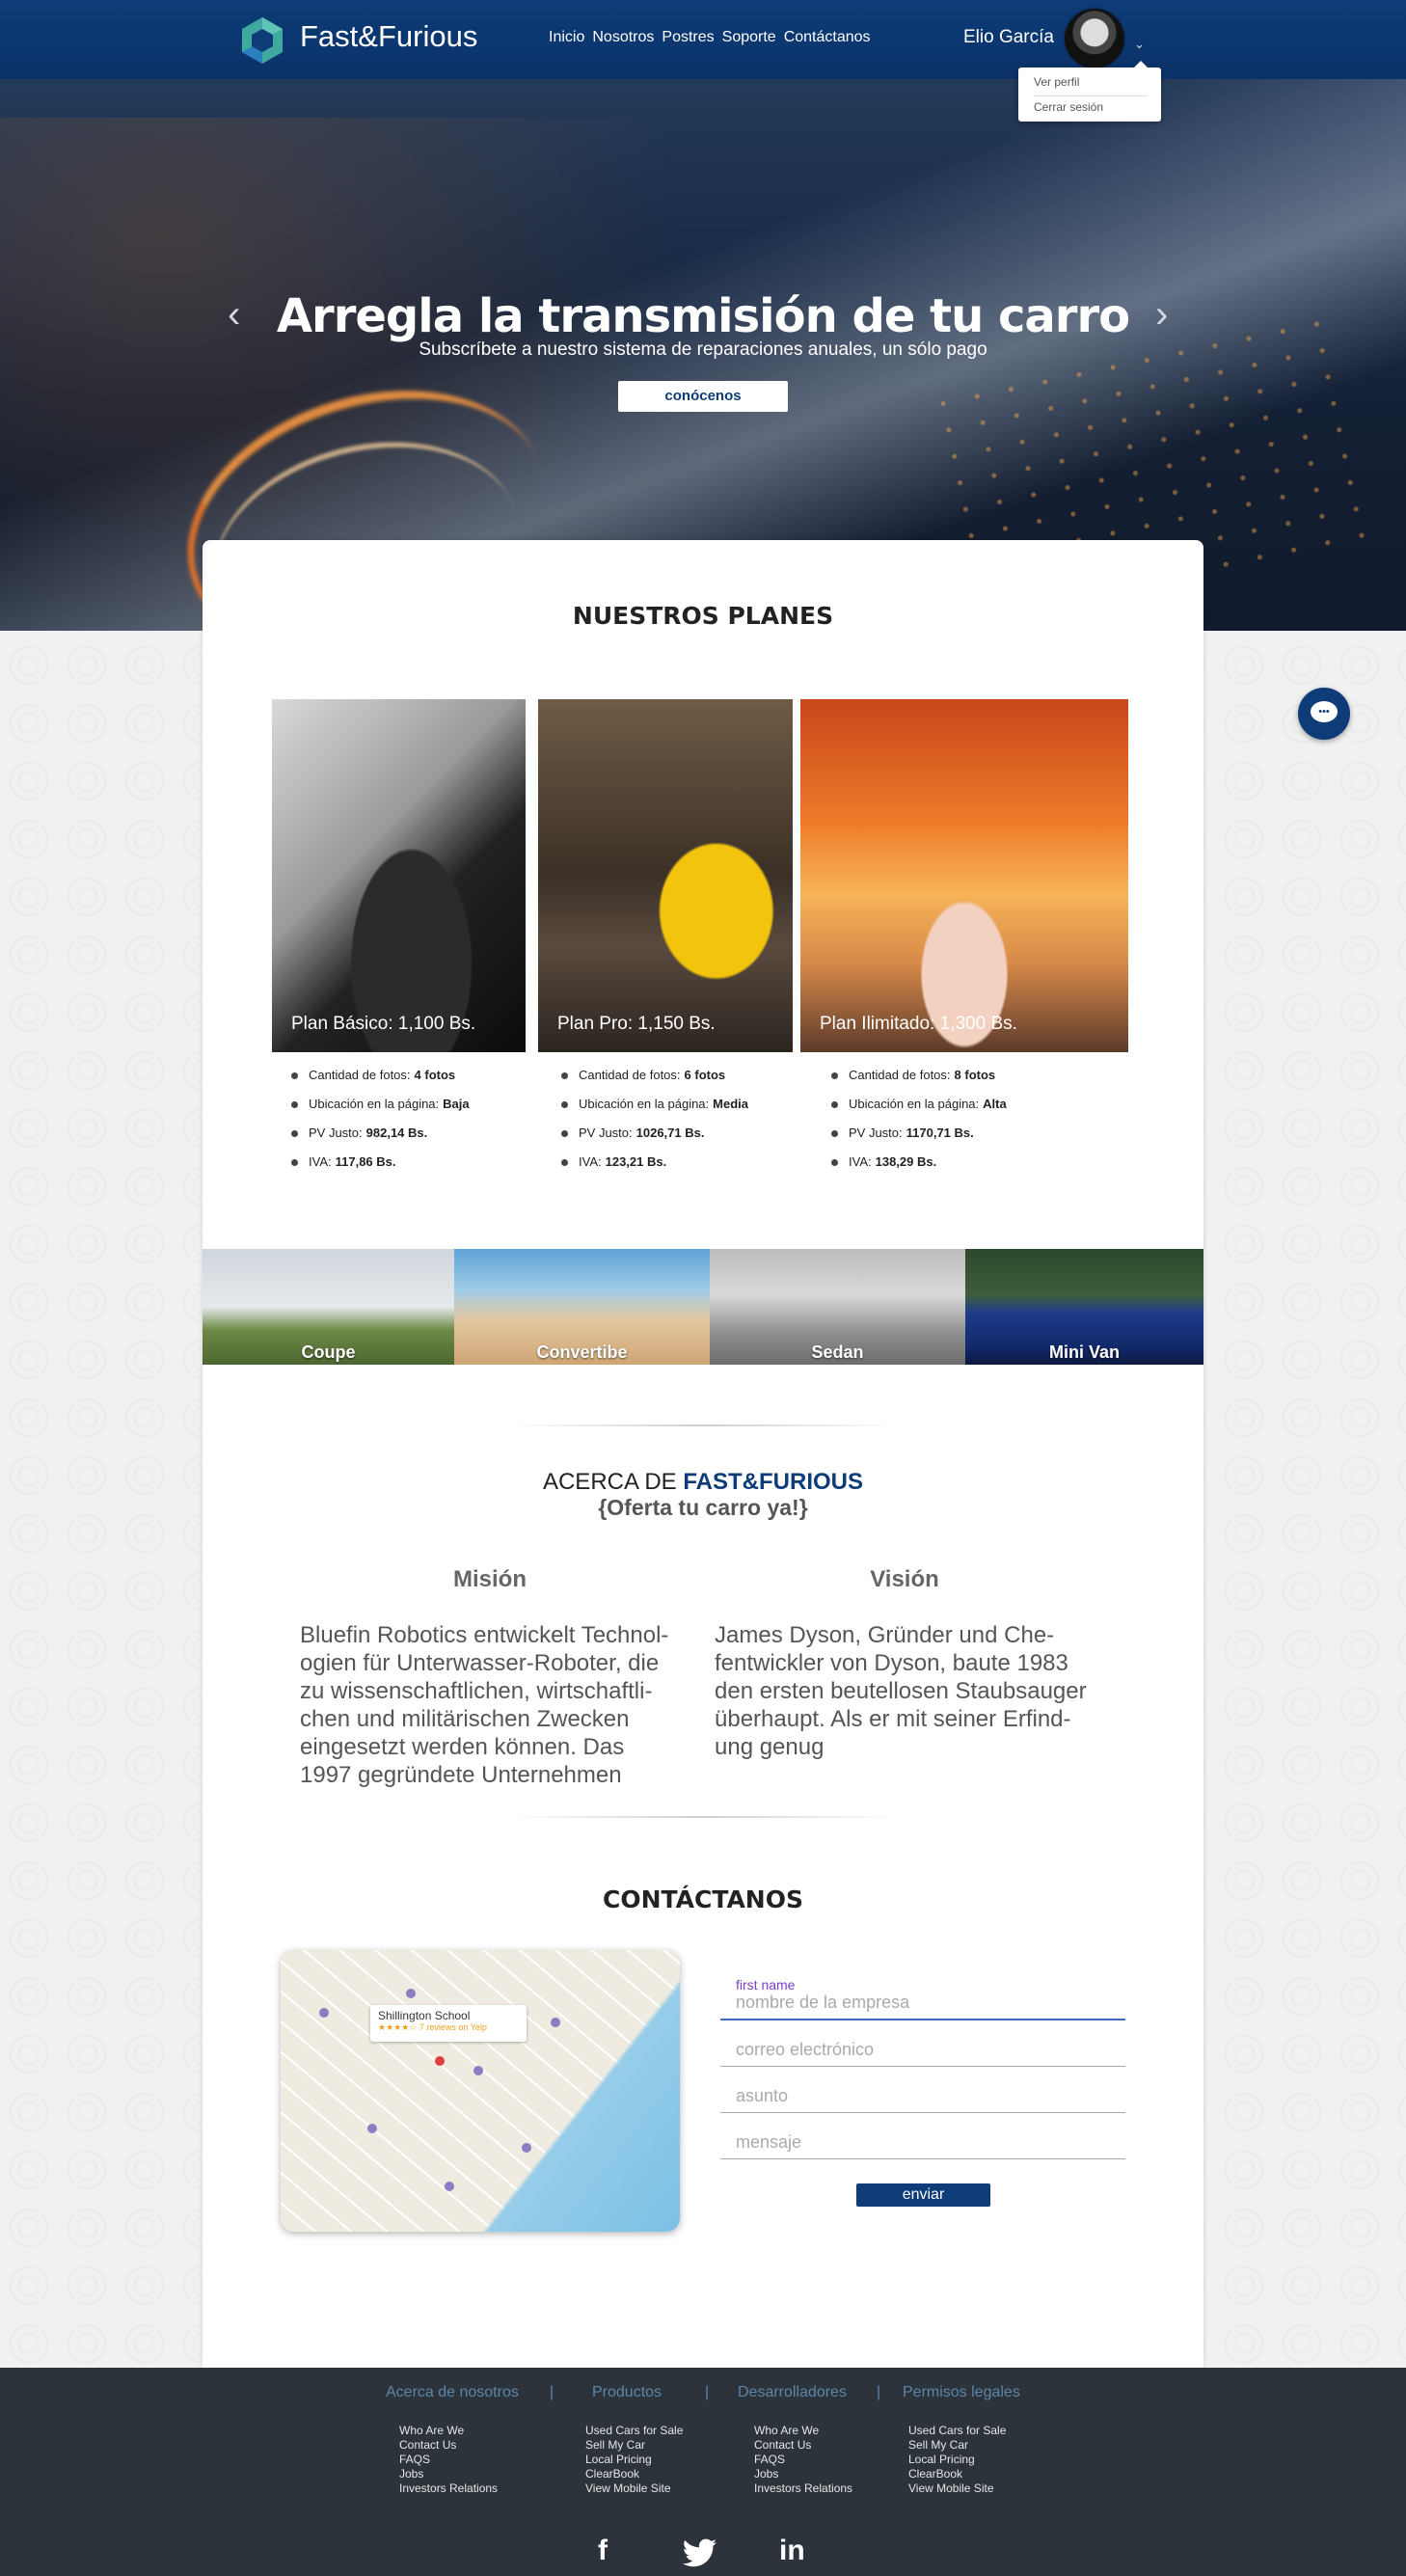 The height and width of the screenshot is (2576, 1406). I want to click on feature-value: 138,29 Bs., so click(906, 1161).